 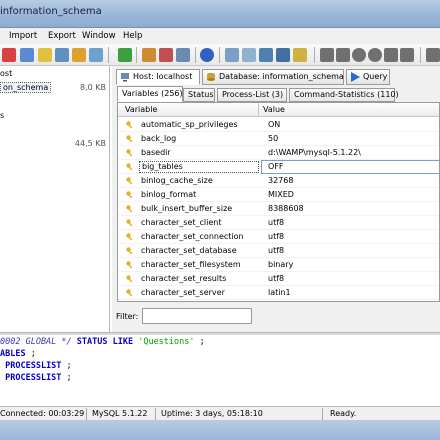 What do you see at coordinates (278, 195) in the screenshot?
I see `table-row: binlog_format MIXED` at bounding box center [278, 195].